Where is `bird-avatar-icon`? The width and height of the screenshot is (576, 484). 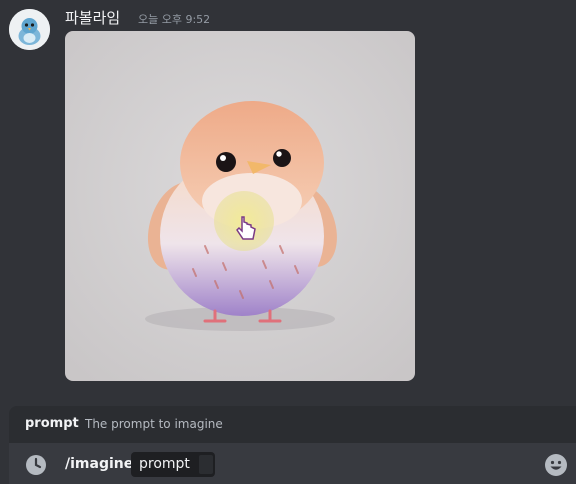
bird-avatar-icon is located at coordinates (29, 29).